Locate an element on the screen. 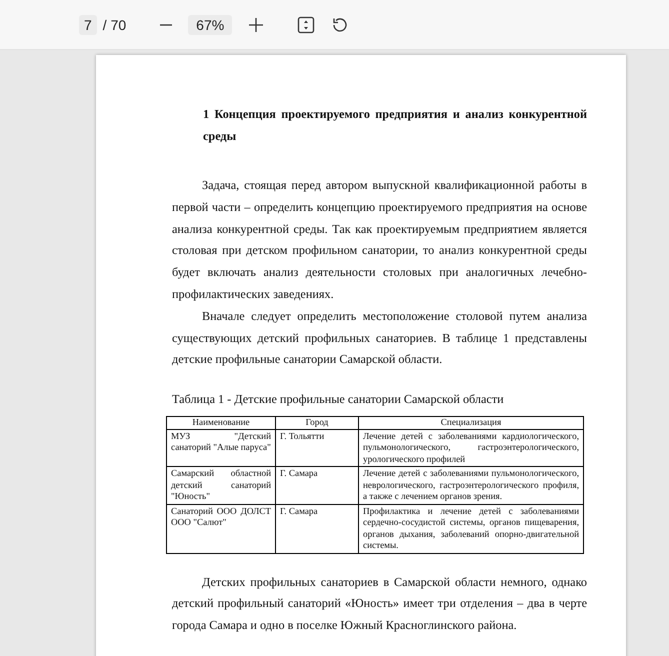 The width and height of the screenshot is (669, 656). table-cell: Лечение детей с заболеваниями пульмонологического, неврологического, гастроэнтерологического профиля, а также с лечением органов зрения. is located at coordinates (471, 485).